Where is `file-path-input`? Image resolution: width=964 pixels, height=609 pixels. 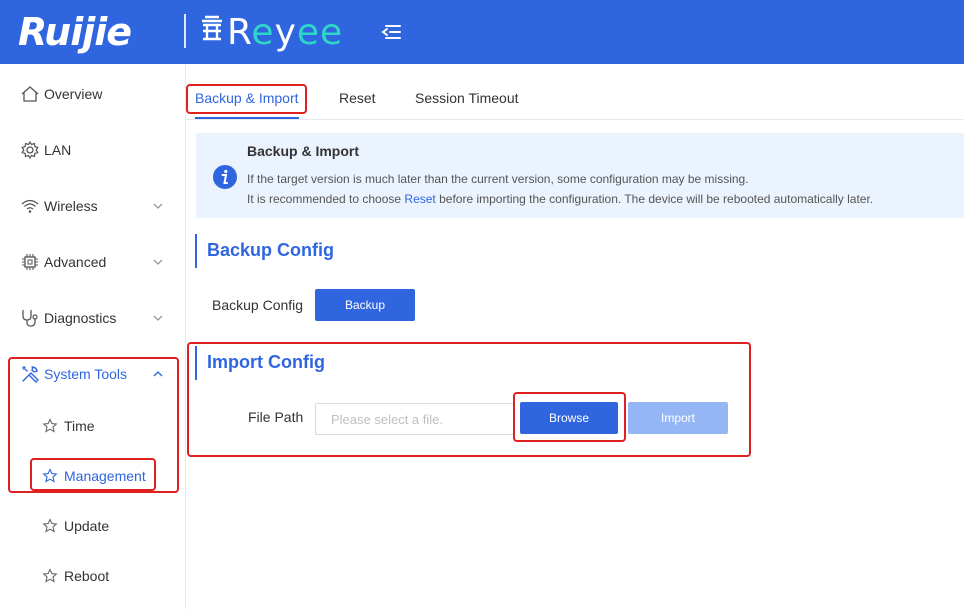
file-path-input is located at coordinates (415, 419).